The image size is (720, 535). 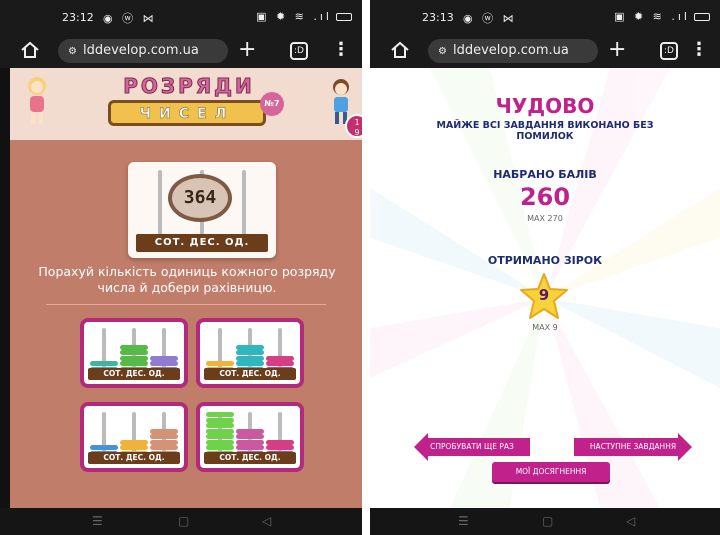 I want to click on logo-number-badge: №7, so click(x=272, y=104).